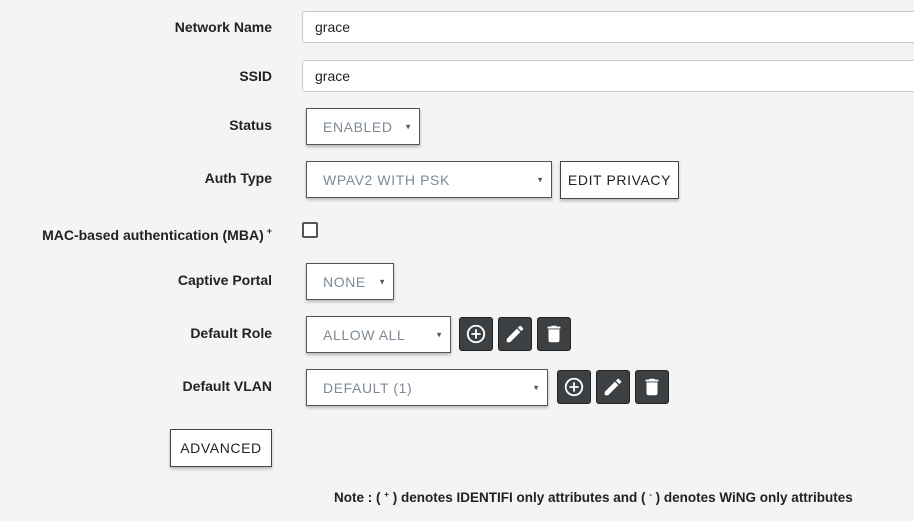 Image resolution: width=914 pixels, height=521 pixels. Describe the element at coordinates (386, 179) in the screenshot. I see `auth-type-selected-value: WPAV2 WITH PSK` at that location.